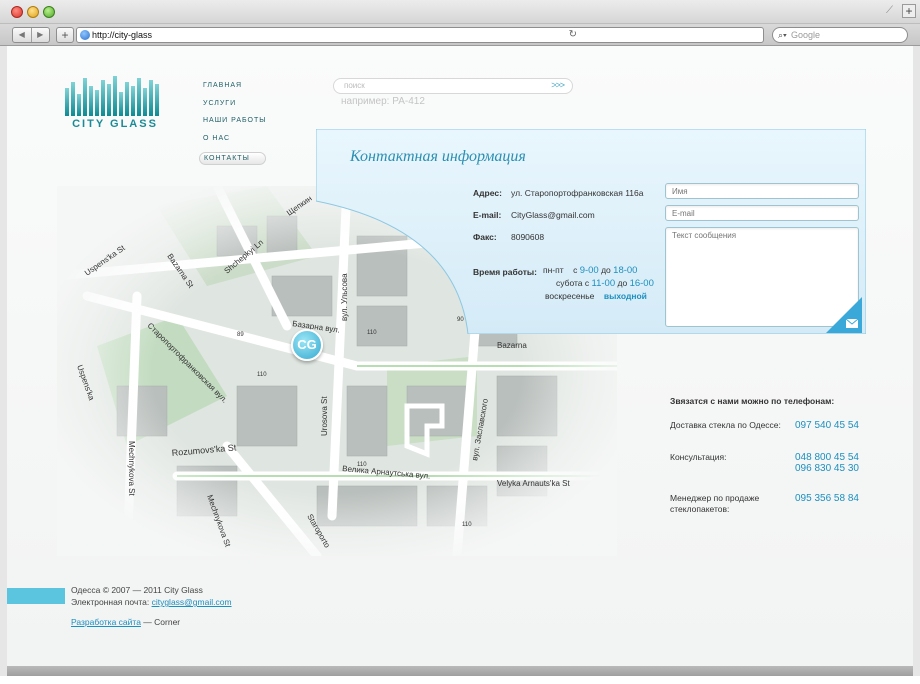 Image resolution: width=920 pixels, height=684 pixels. Describe the element at coordinates (40, 35) in the screenshot. I see `forward-button: ▶` at that location.